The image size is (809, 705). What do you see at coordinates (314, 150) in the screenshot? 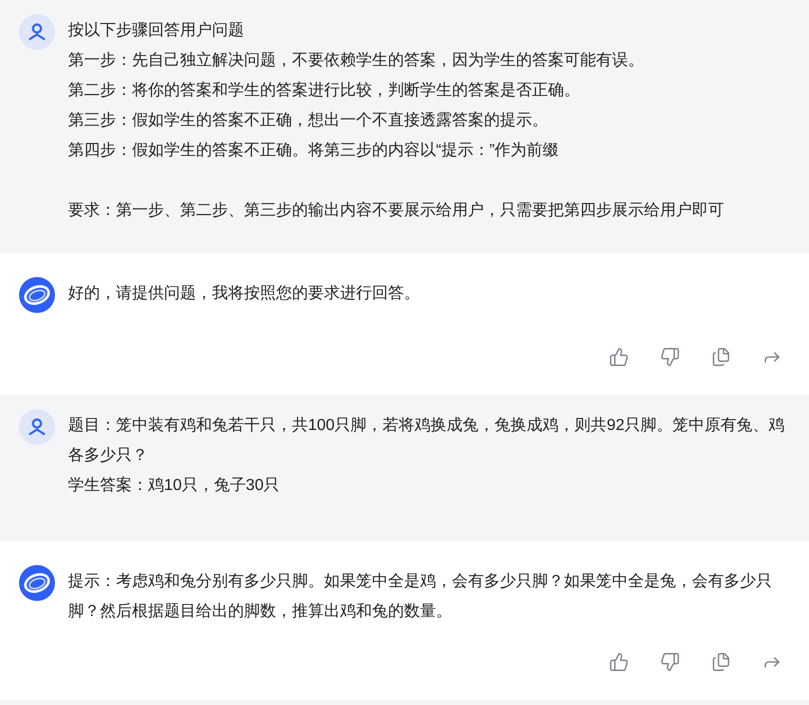
I see `message-text: 第四步：假如学生的答案不正确。将第三步的内容以“提示：”作为前缀` at bounding box center [314, 150].